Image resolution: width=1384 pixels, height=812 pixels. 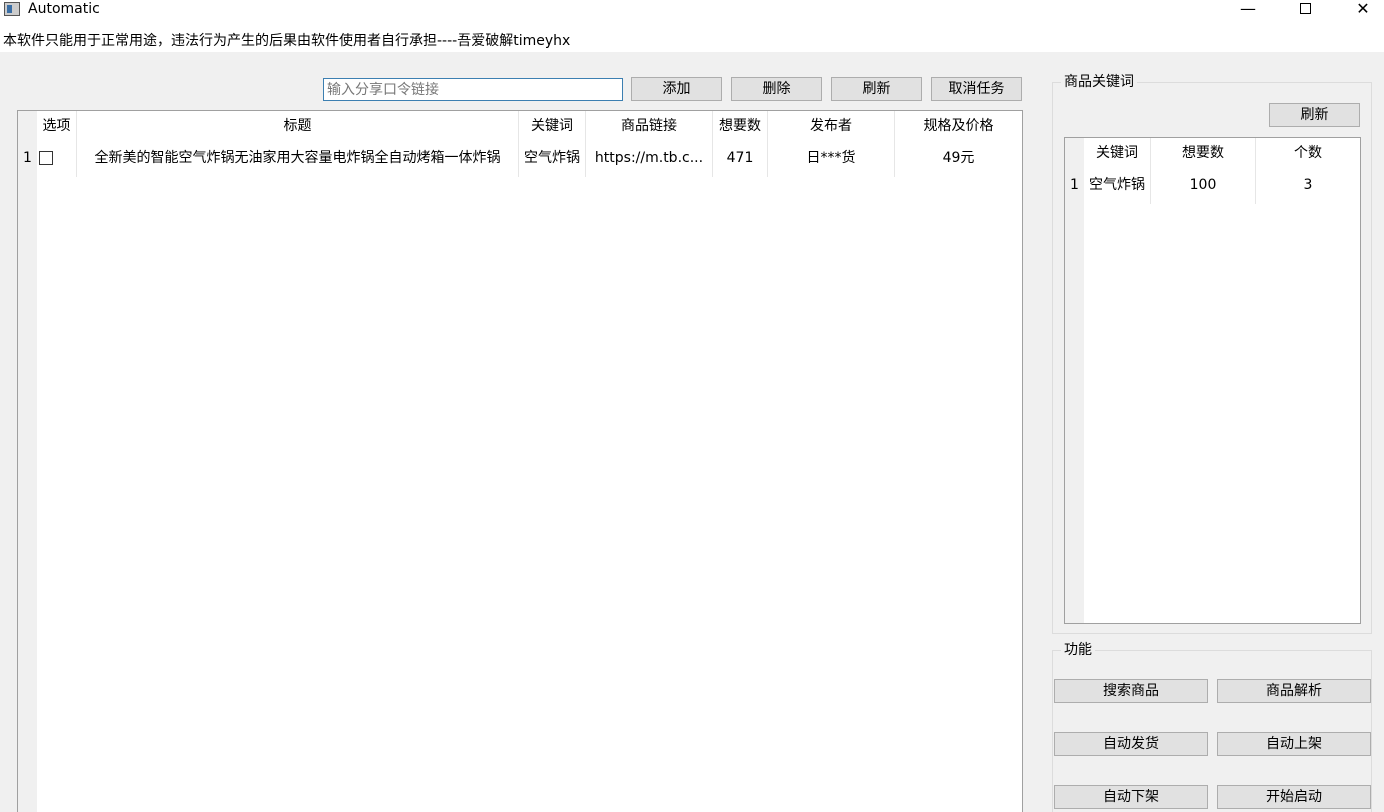 I want to click on kw-col-header-keyword: 关键词, so click(x=1117, y=153).